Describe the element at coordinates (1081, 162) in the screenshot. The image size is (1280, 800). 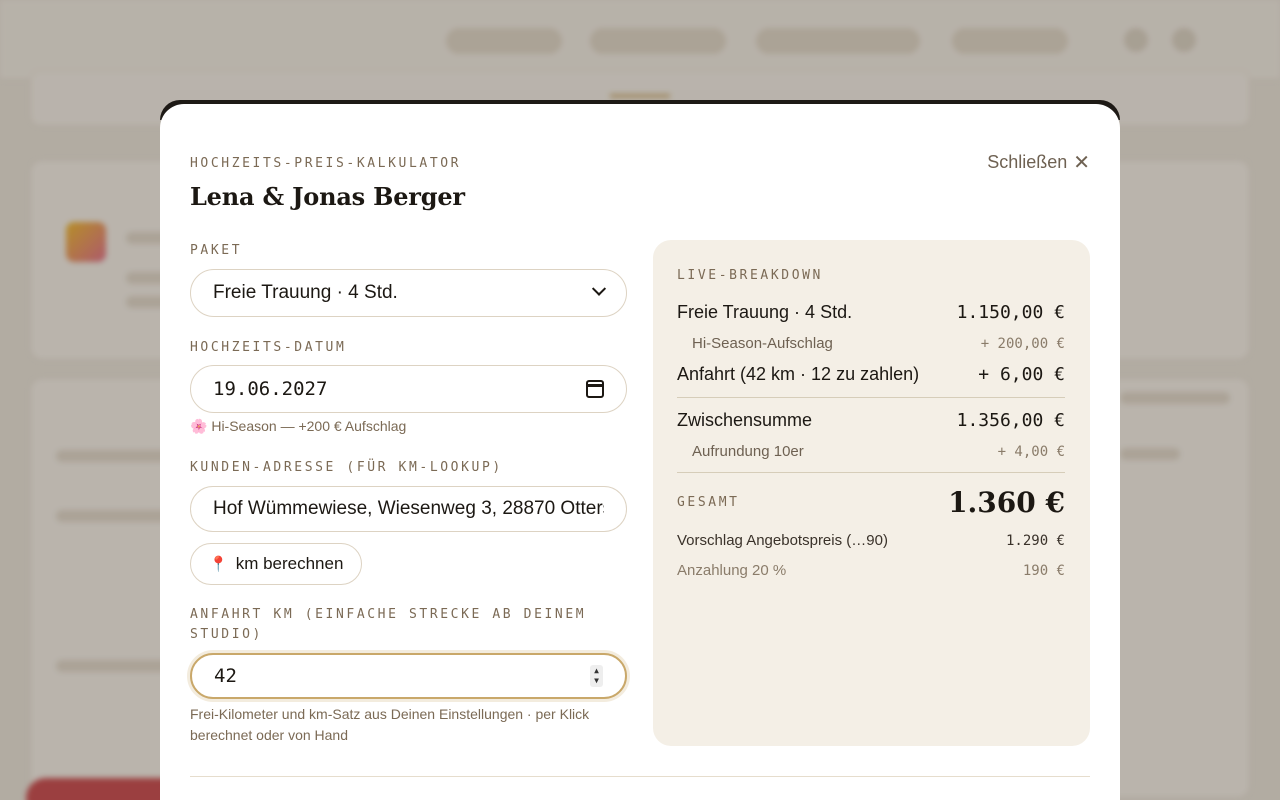
I see `close-icon: ✕` at that location.